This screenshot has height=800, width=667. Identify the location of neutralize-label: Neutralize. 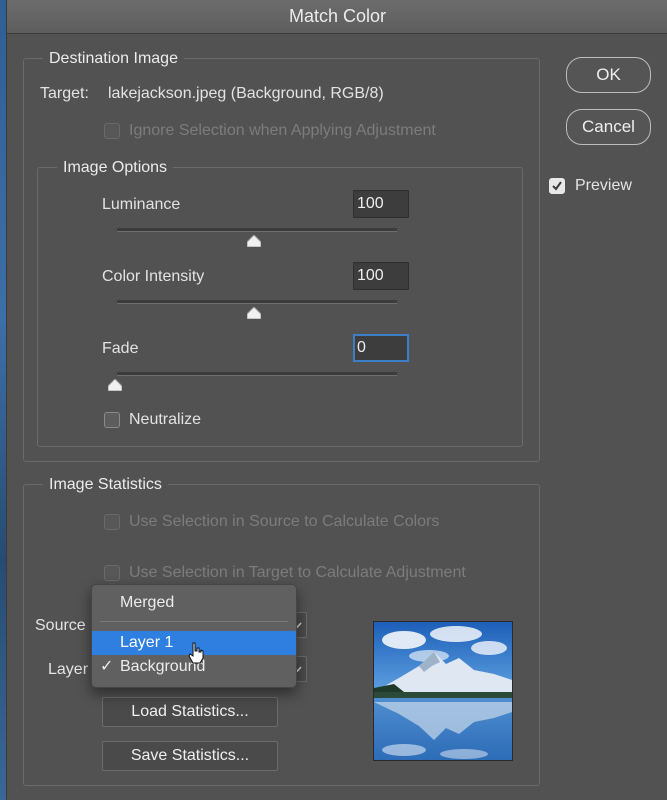
(165, 419).